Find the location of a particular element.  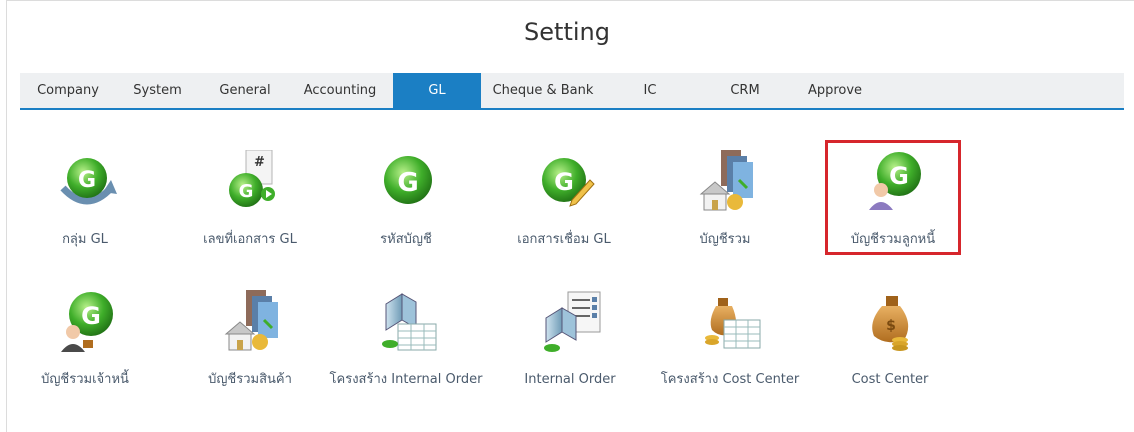

menu-item-consolidated-inventory: บัญชีรวมสินค้า is located at coordinates (250, 350).